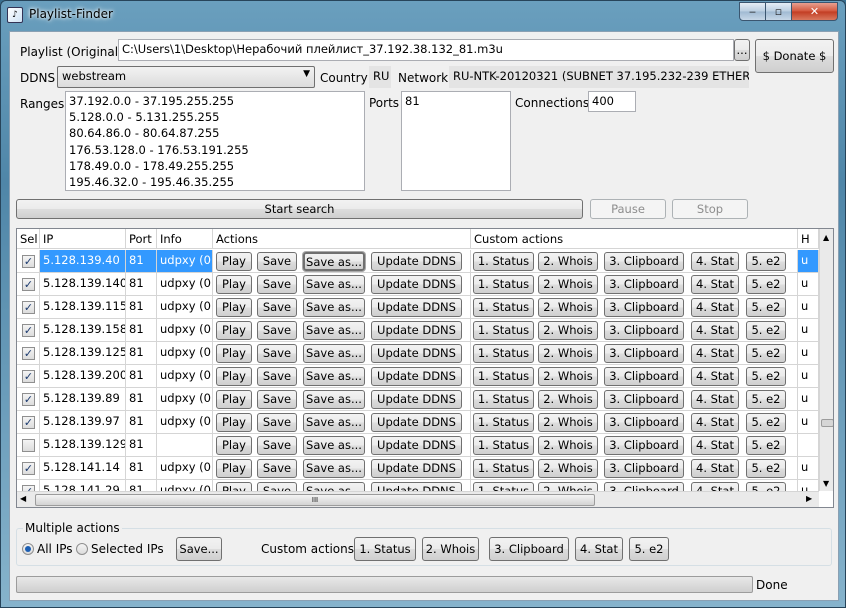 This screenshot has width=846, height=608. I want to click on title-bar: ♪ Playlist-Finder ‒ ▫ ✕, so click(423, 15).